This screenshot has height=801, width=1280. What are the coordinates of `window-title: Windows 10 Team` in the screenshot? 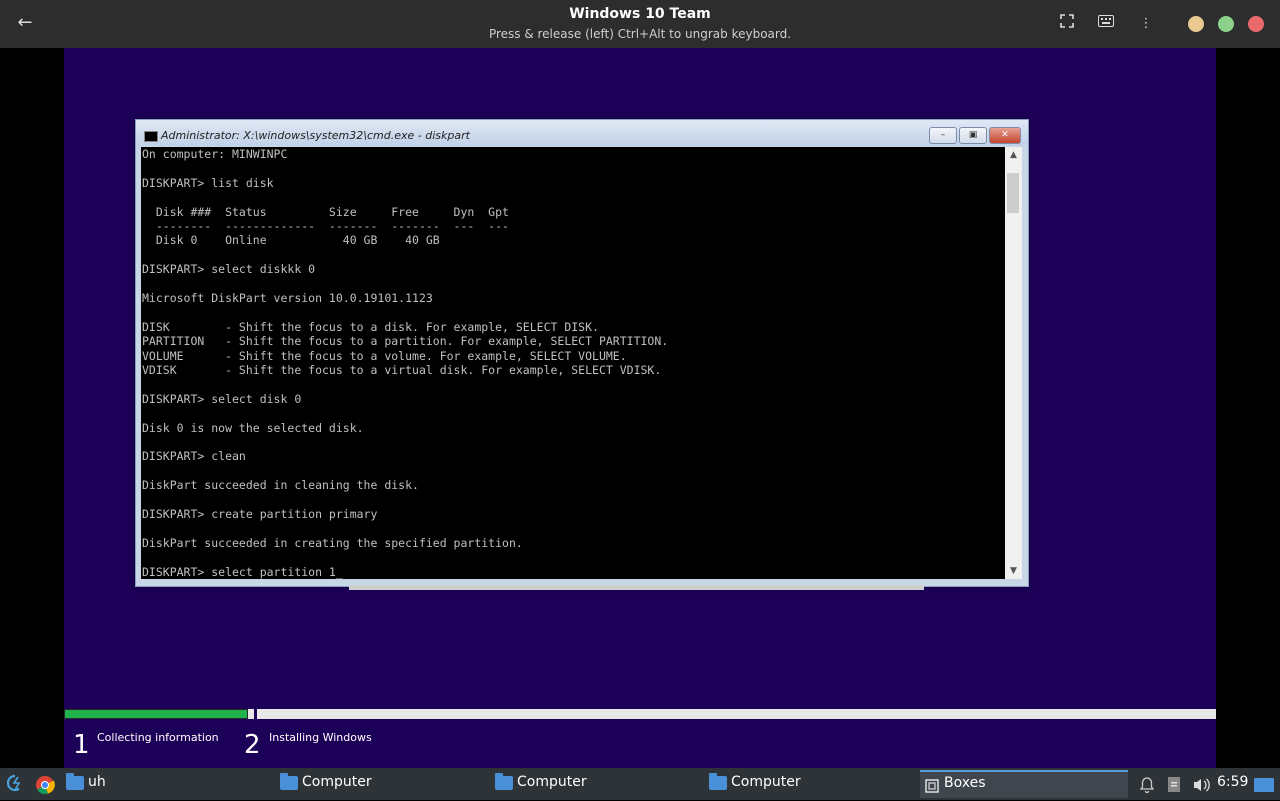 It's located at (640, 14).